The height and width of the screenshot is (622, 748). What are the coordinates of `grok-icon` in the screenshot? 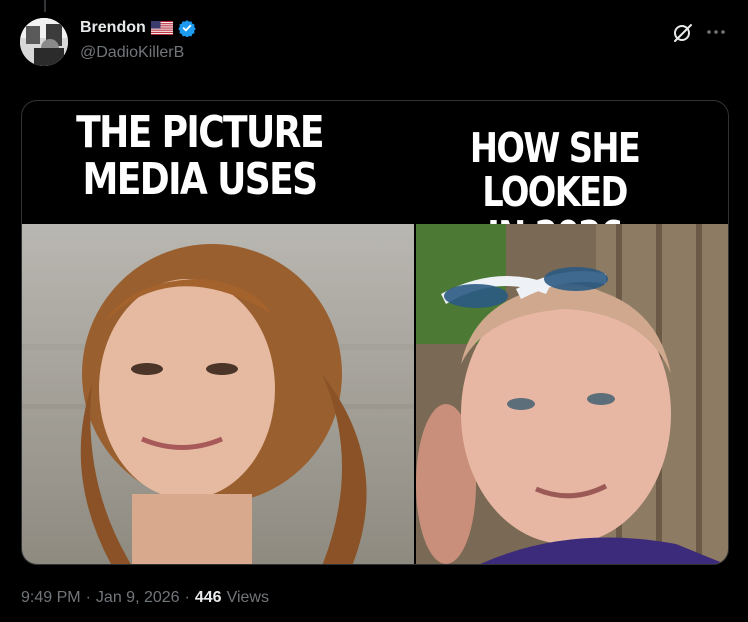 It's located at (683, 32).